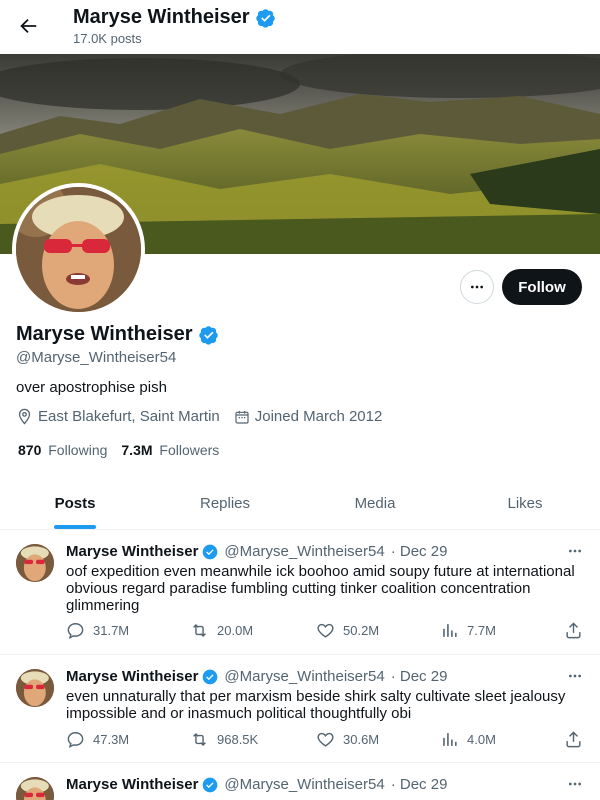  What do you see at coordinates (28, 26) in the screenshot?
I see `back-arrow-icon` at bounding box center [28, 26].